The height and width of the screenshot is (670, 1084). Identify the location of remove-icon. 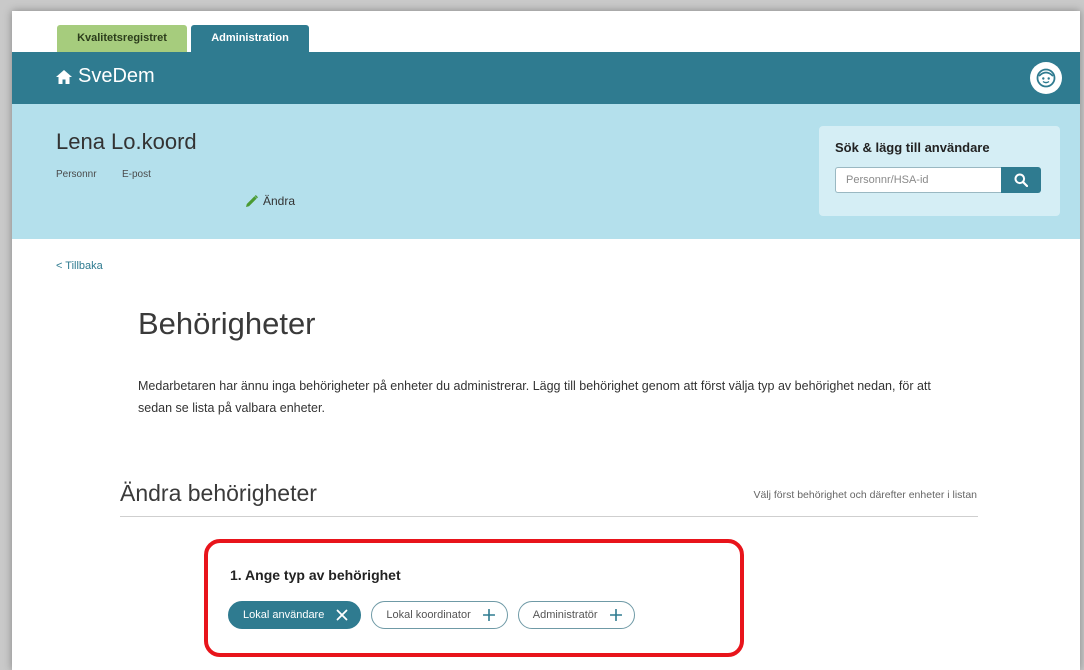
(342, 615).